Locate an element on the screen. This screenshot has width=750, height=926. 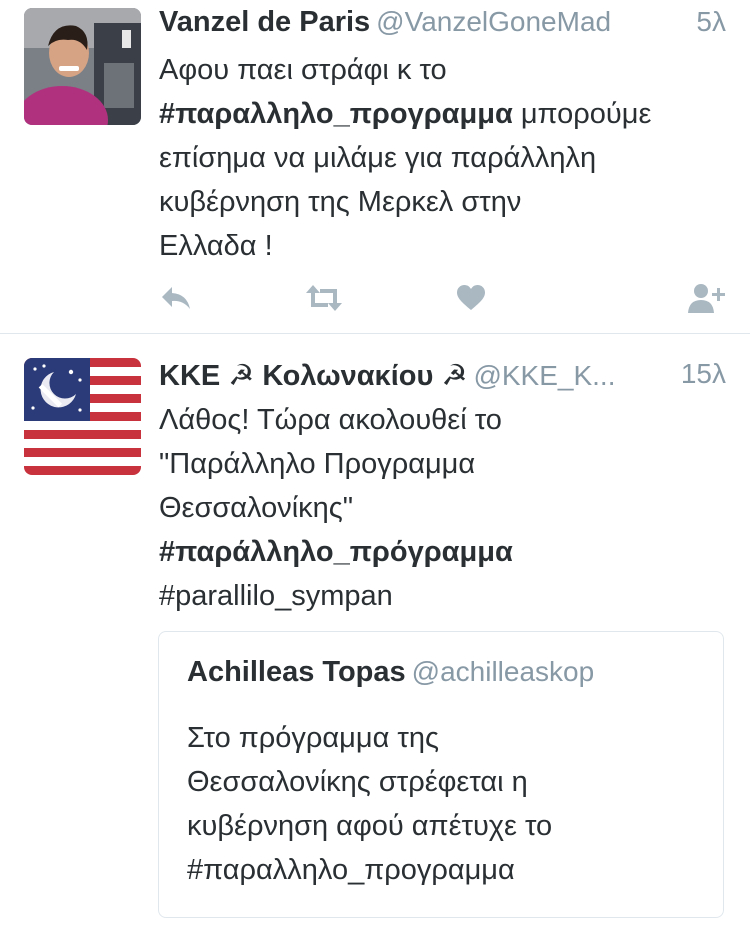
text-segment: επίσημα να μιλάμε για παράλληλη is located at coordinates (378, 158).